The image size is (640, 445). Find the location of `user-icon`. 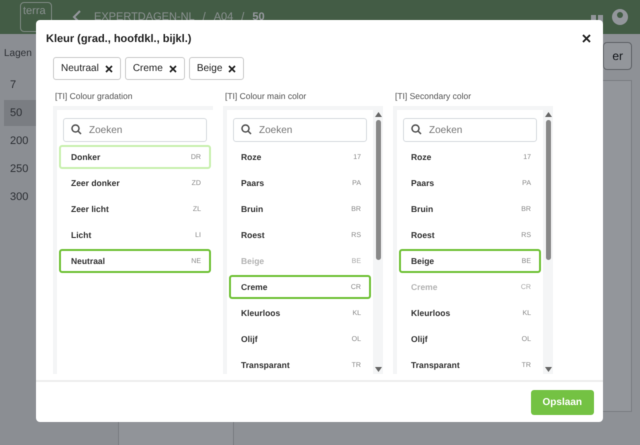

user-icon is located at coordinates (620, 17).